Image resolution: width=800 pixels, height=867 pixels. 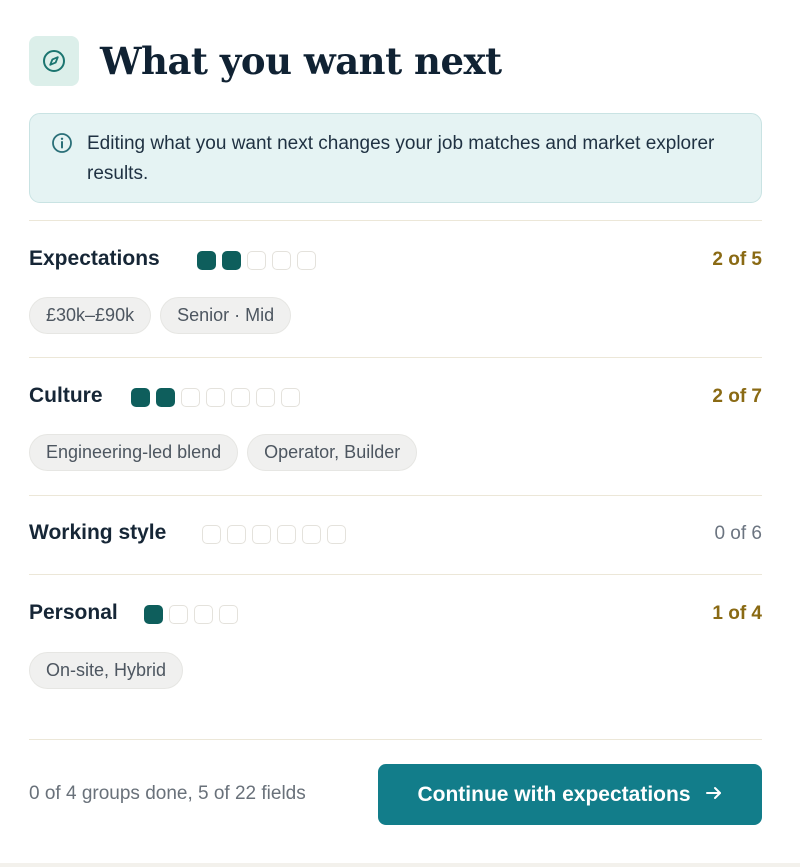 What do you see at coordinates (94, 259) in the screenshot?
I see `group-title-expectations: Expectations` at bounding box center [94, 259].